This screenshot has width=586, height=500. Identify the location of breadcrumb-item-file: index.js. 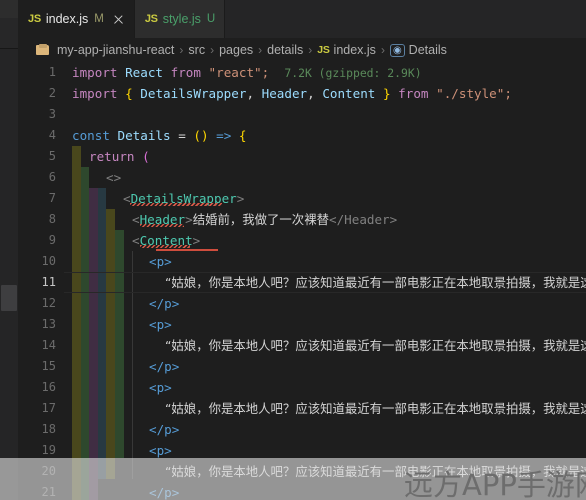
(355, 50).